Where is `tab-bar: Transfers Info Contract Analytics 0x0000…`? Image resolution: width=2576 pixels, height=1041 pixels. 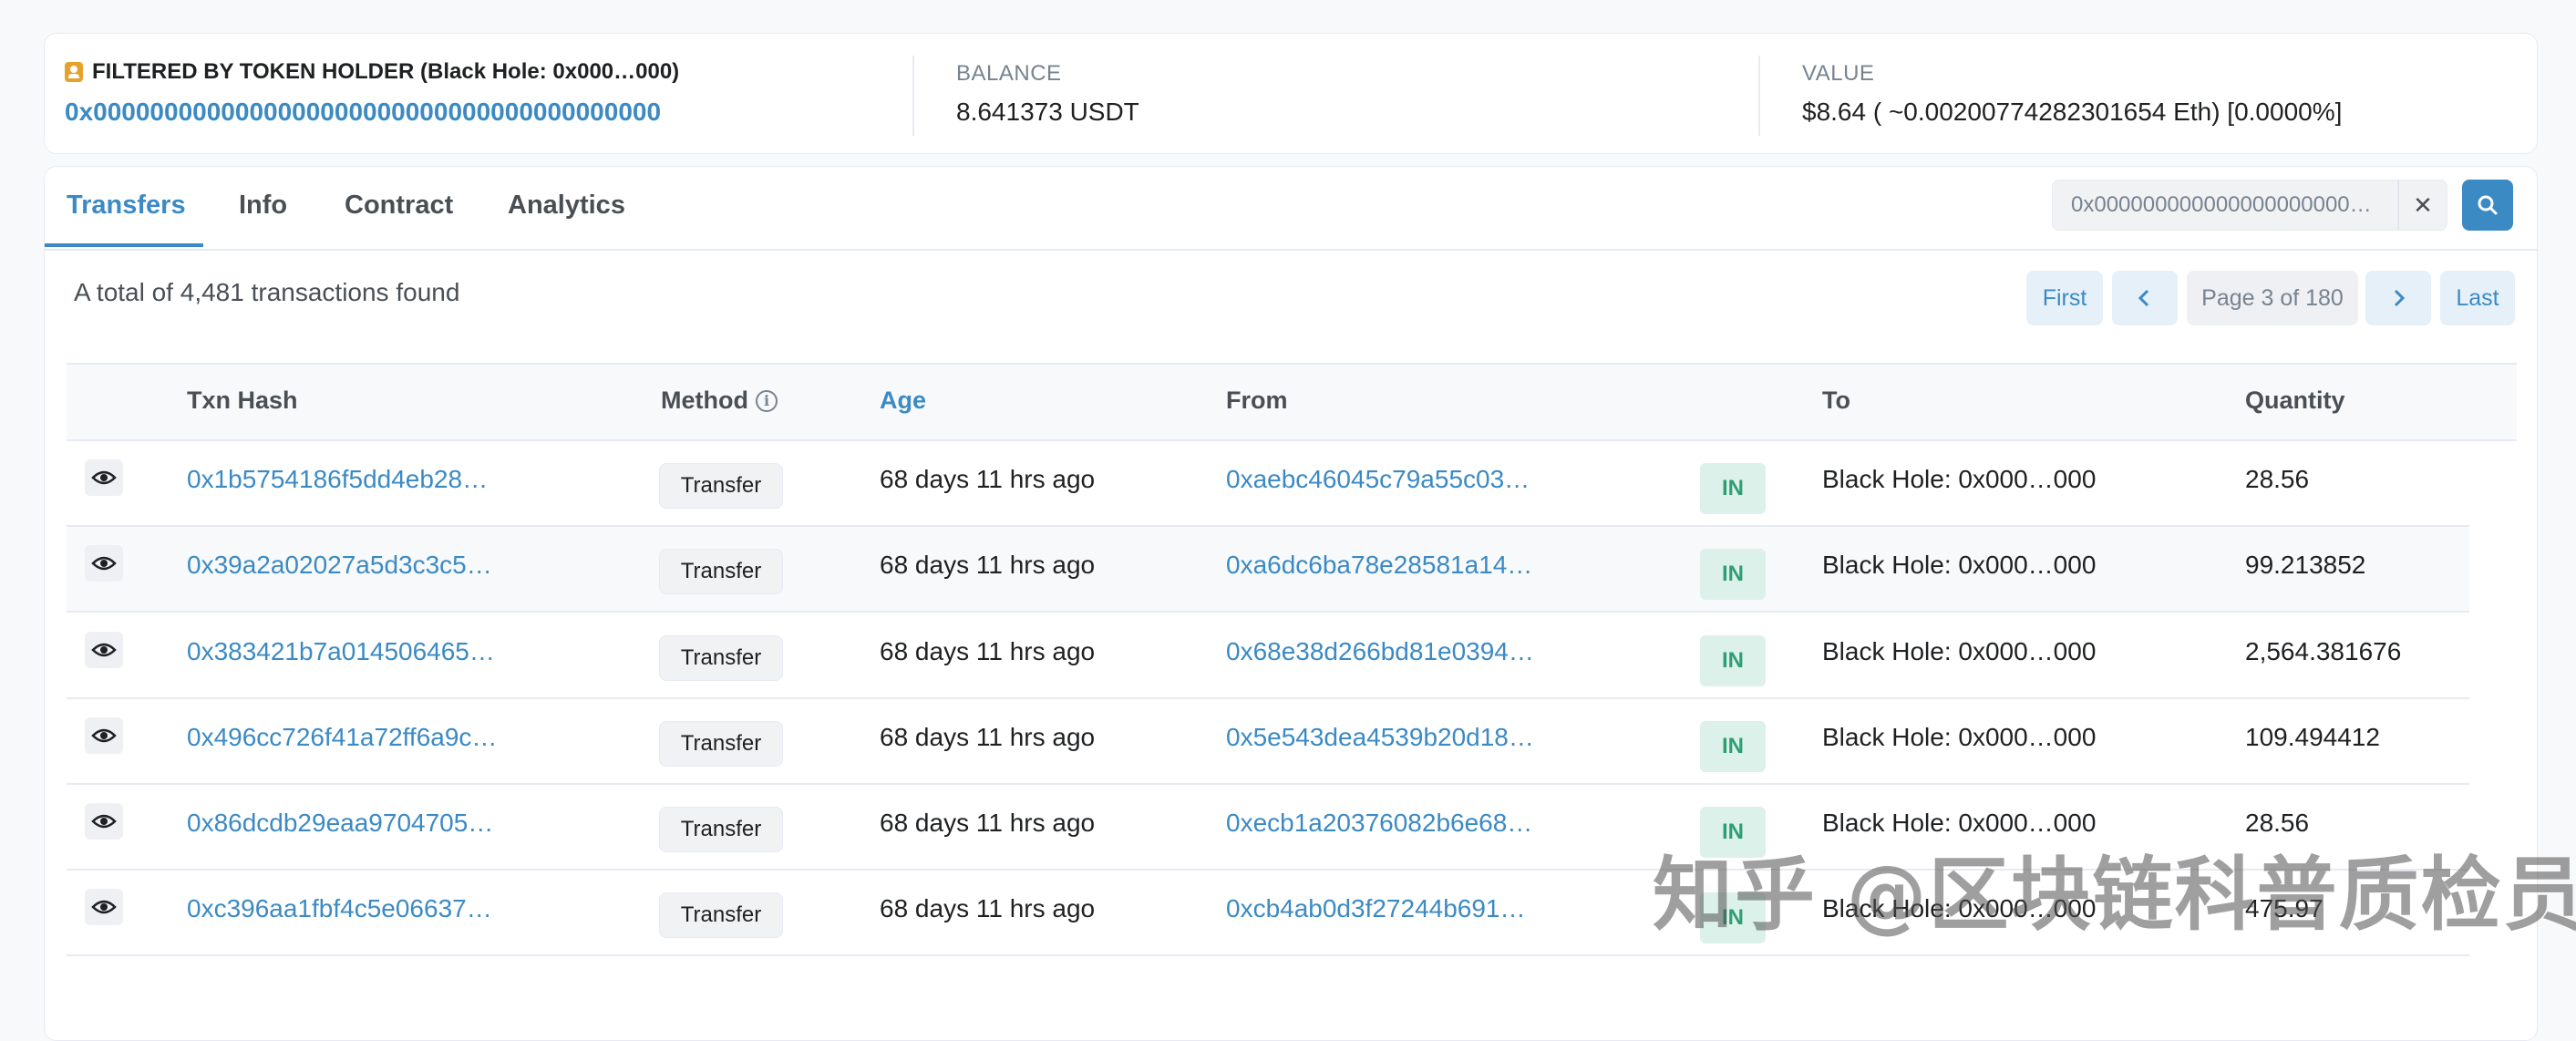 tab-bar: Transfers Info Contract Analytics 0x0000… is located at coordinates (1291, 209).